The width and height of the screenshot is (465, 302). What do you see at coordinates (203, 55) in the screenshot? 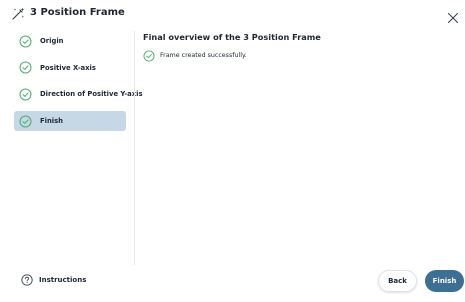
I see `status-message: Frame created successfully.` at bounding box center [203, 55].